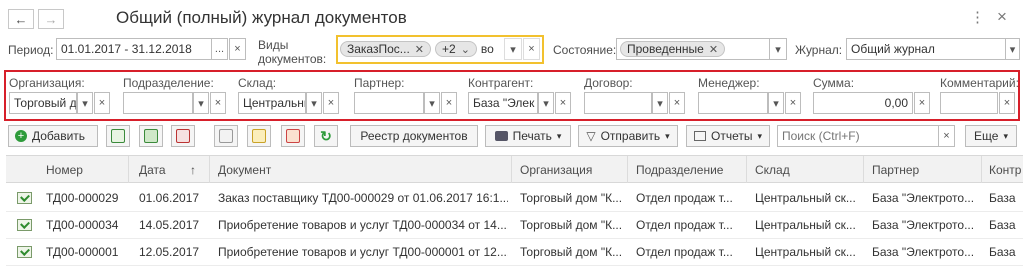  I want to click on post-and-close-button, so click(151, 136).